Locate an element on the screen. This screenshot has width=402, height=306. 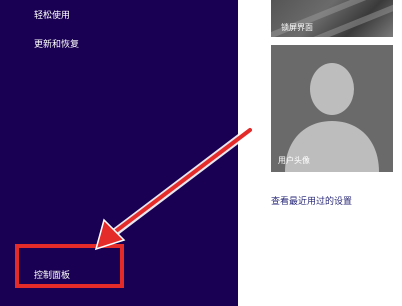
account-picture-tile-label: 用户头像 is located at coordinates (294, 160).